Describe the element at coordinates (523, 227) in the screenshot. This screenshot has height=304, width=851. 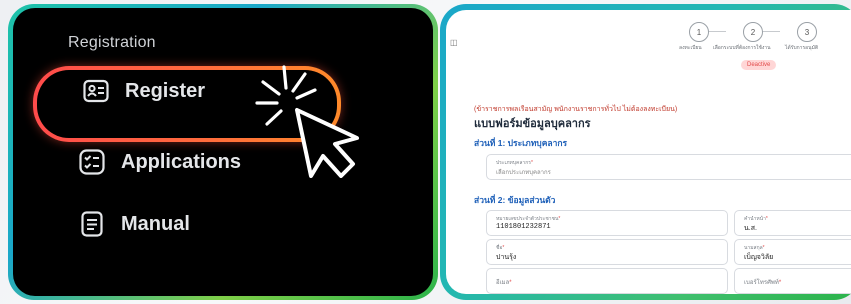
I see `field-value: 1101801232871` at that location.